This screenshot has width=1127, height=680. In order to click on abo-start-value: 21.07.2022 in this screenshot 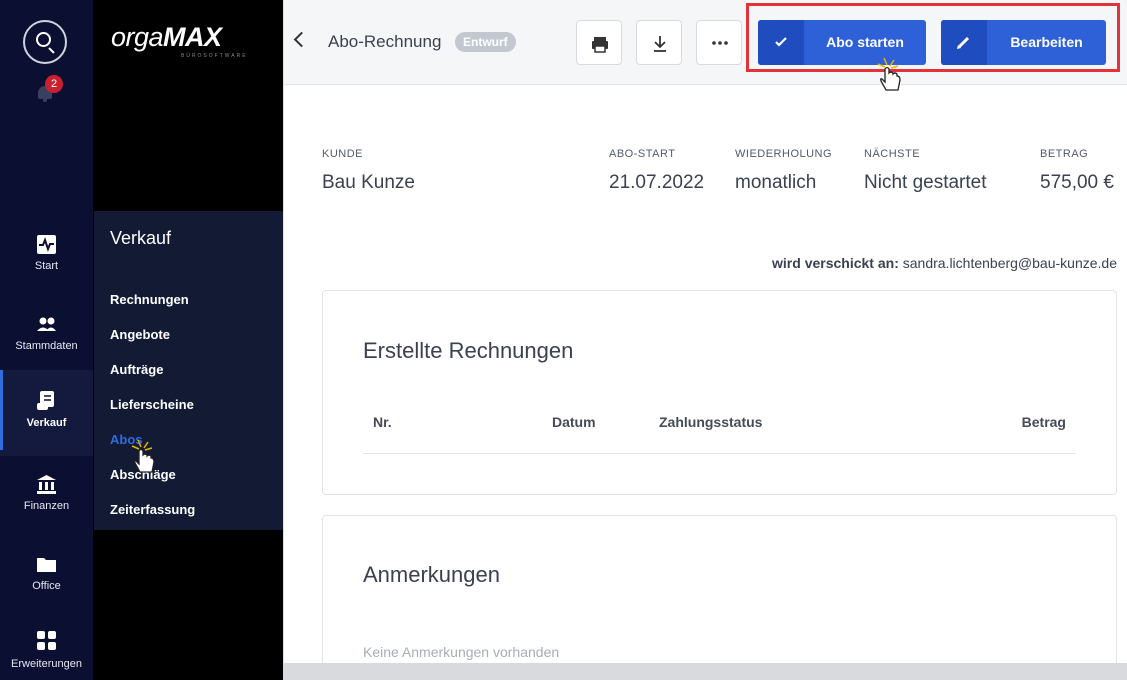, I will do `click(657, 182)`.